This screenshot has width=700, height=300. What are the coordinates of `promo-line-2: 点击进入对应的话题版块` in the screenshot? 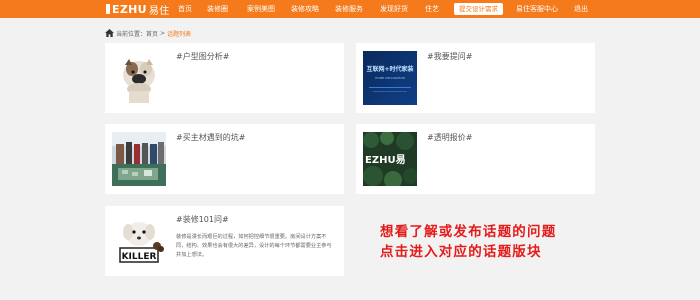 It's located at (461, 252).